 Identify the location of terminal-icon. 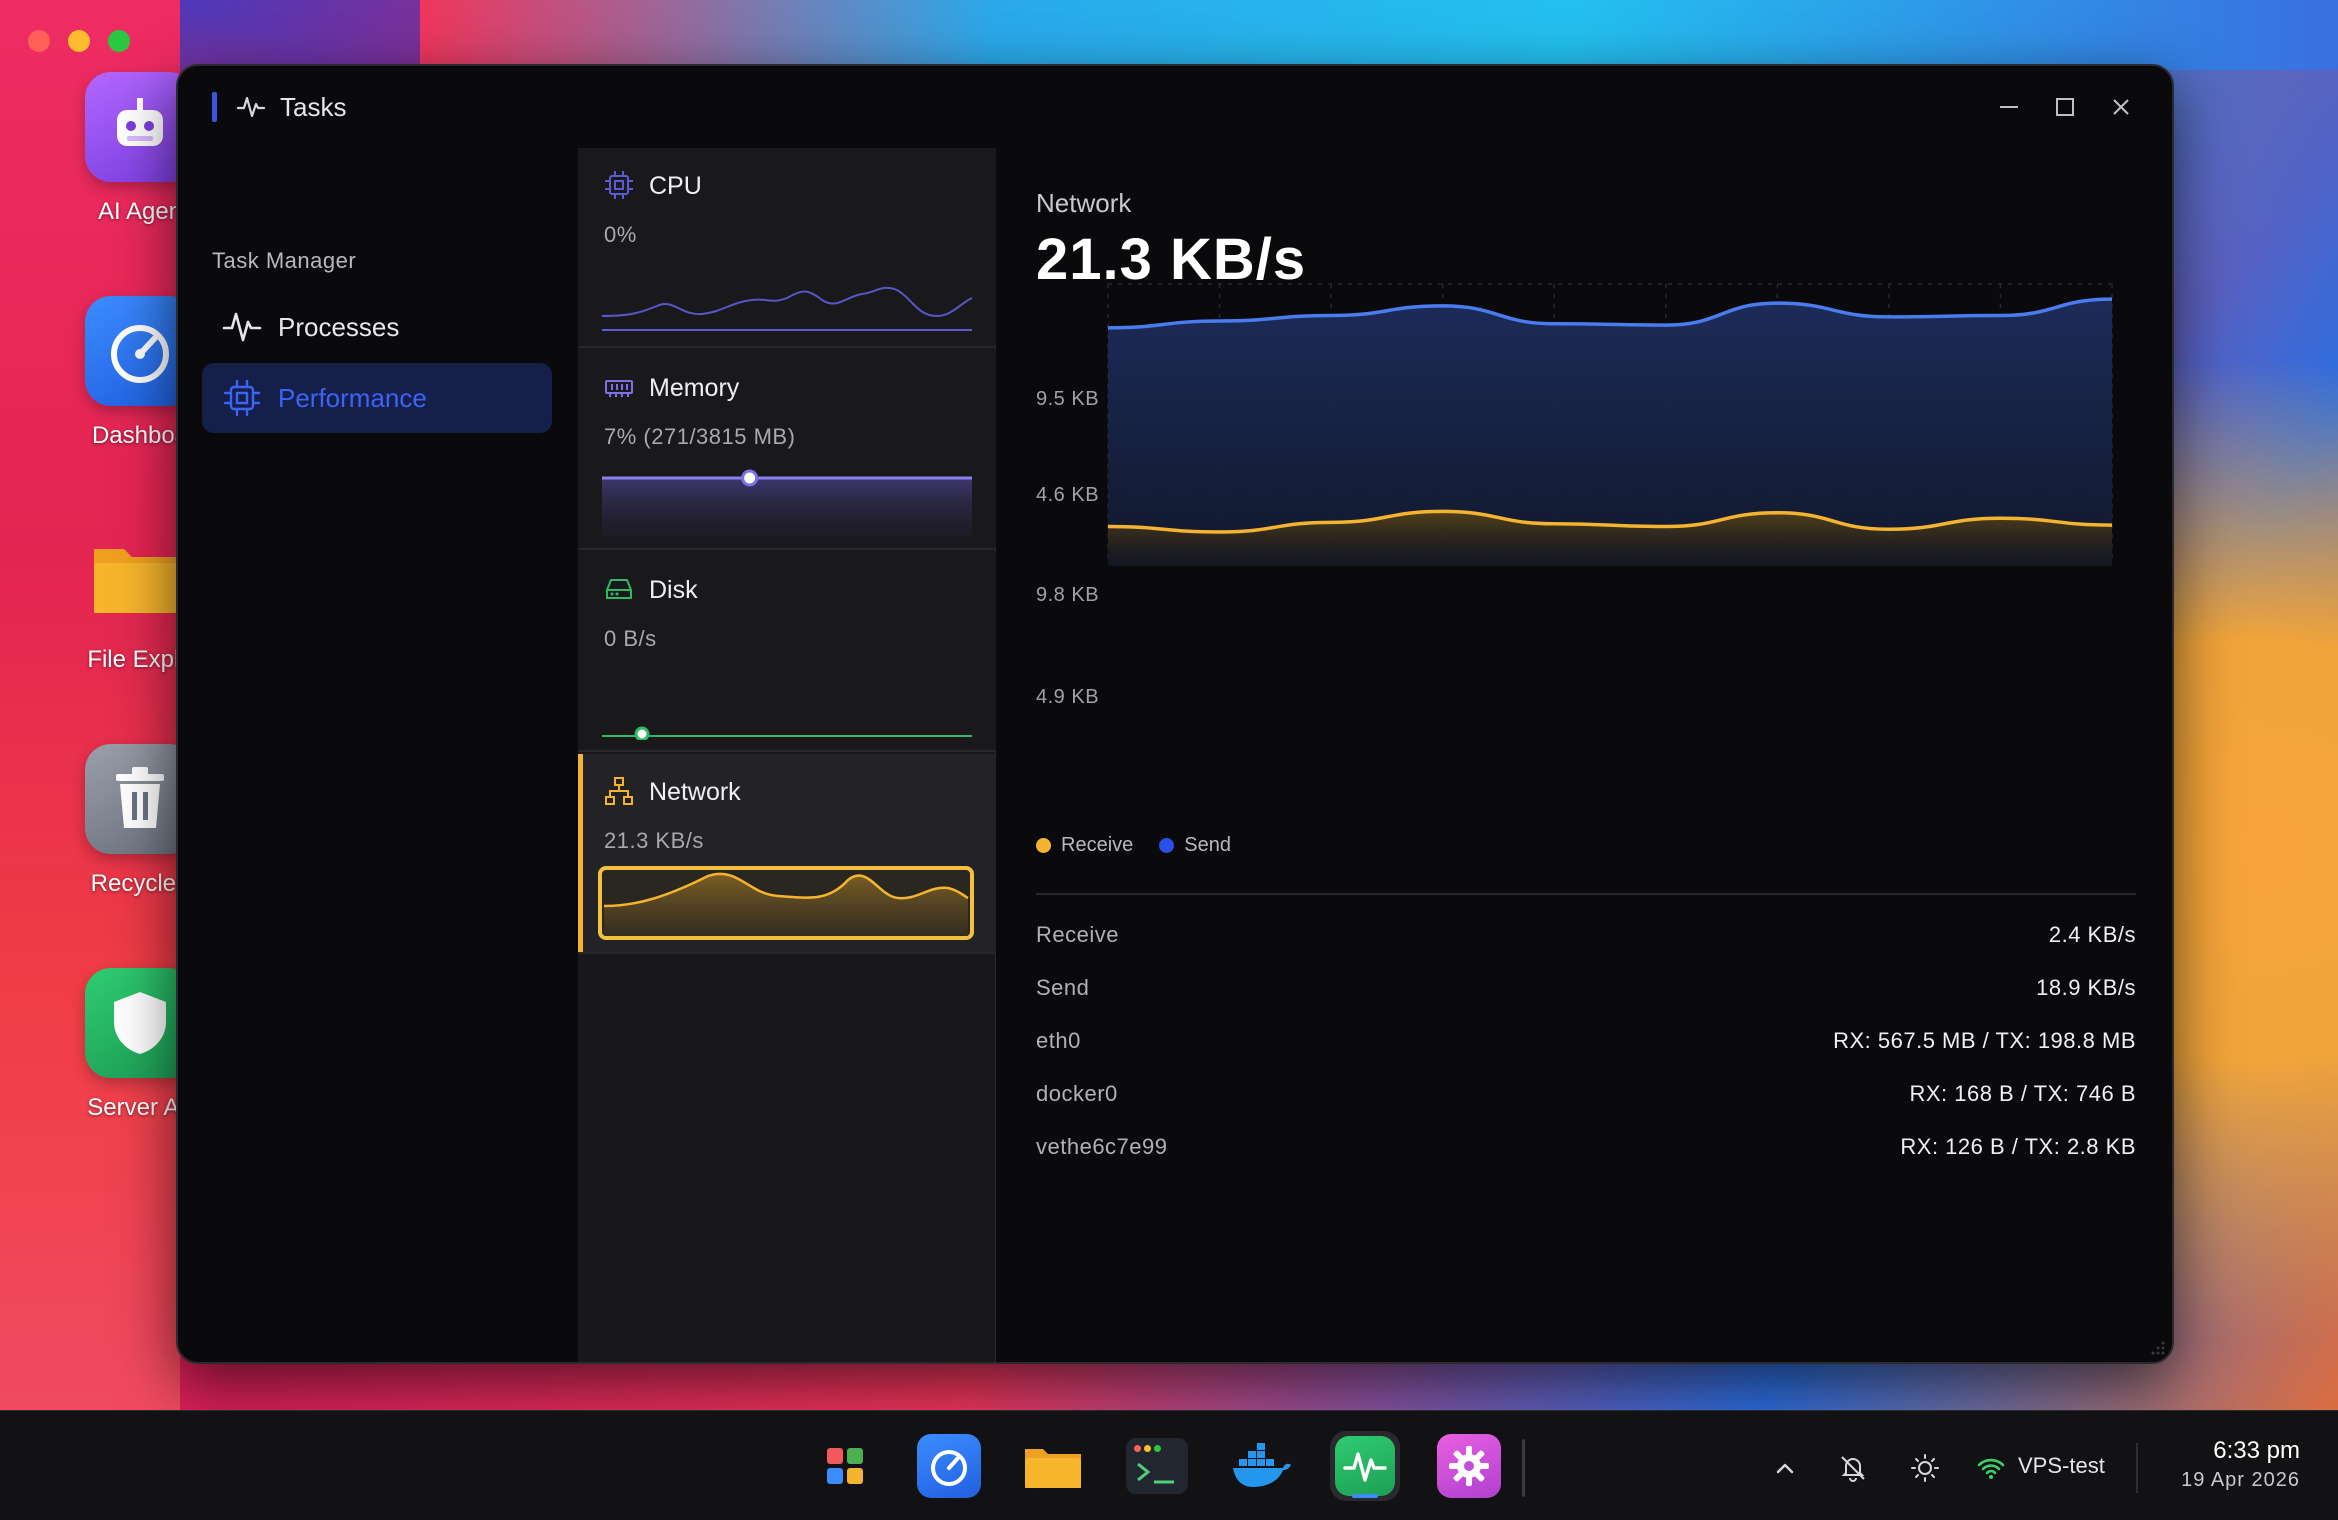
(1157, 1466).